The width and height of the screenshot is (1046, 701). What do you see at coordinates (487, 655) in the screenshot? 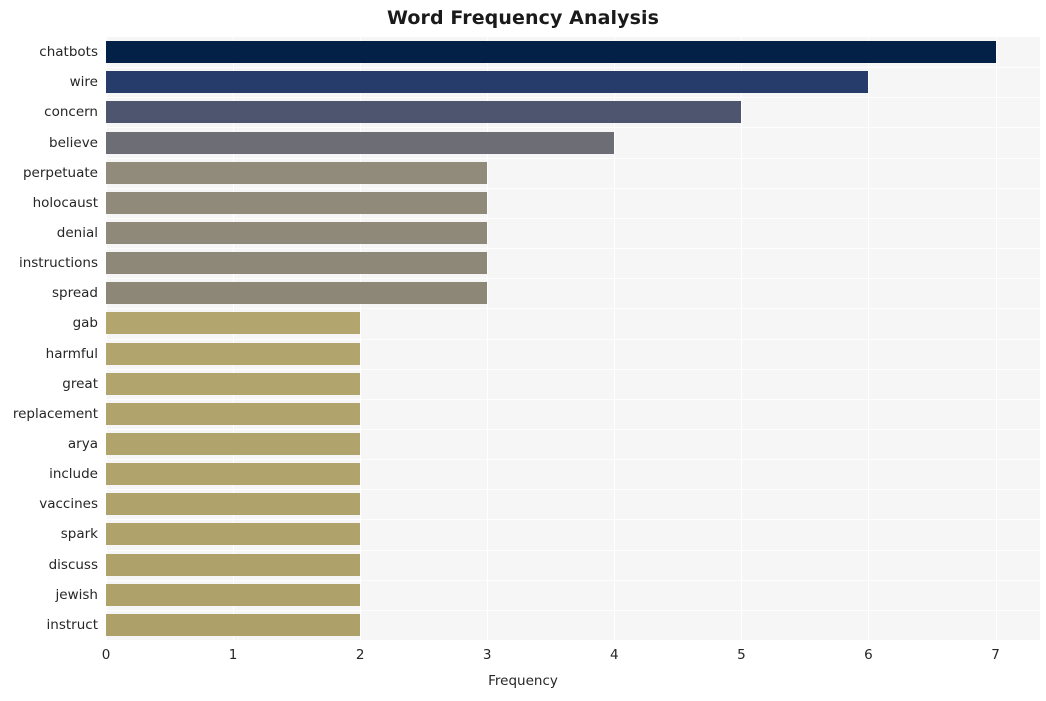
I see `x-tick-label: 3` at bounding box center [487, 655].